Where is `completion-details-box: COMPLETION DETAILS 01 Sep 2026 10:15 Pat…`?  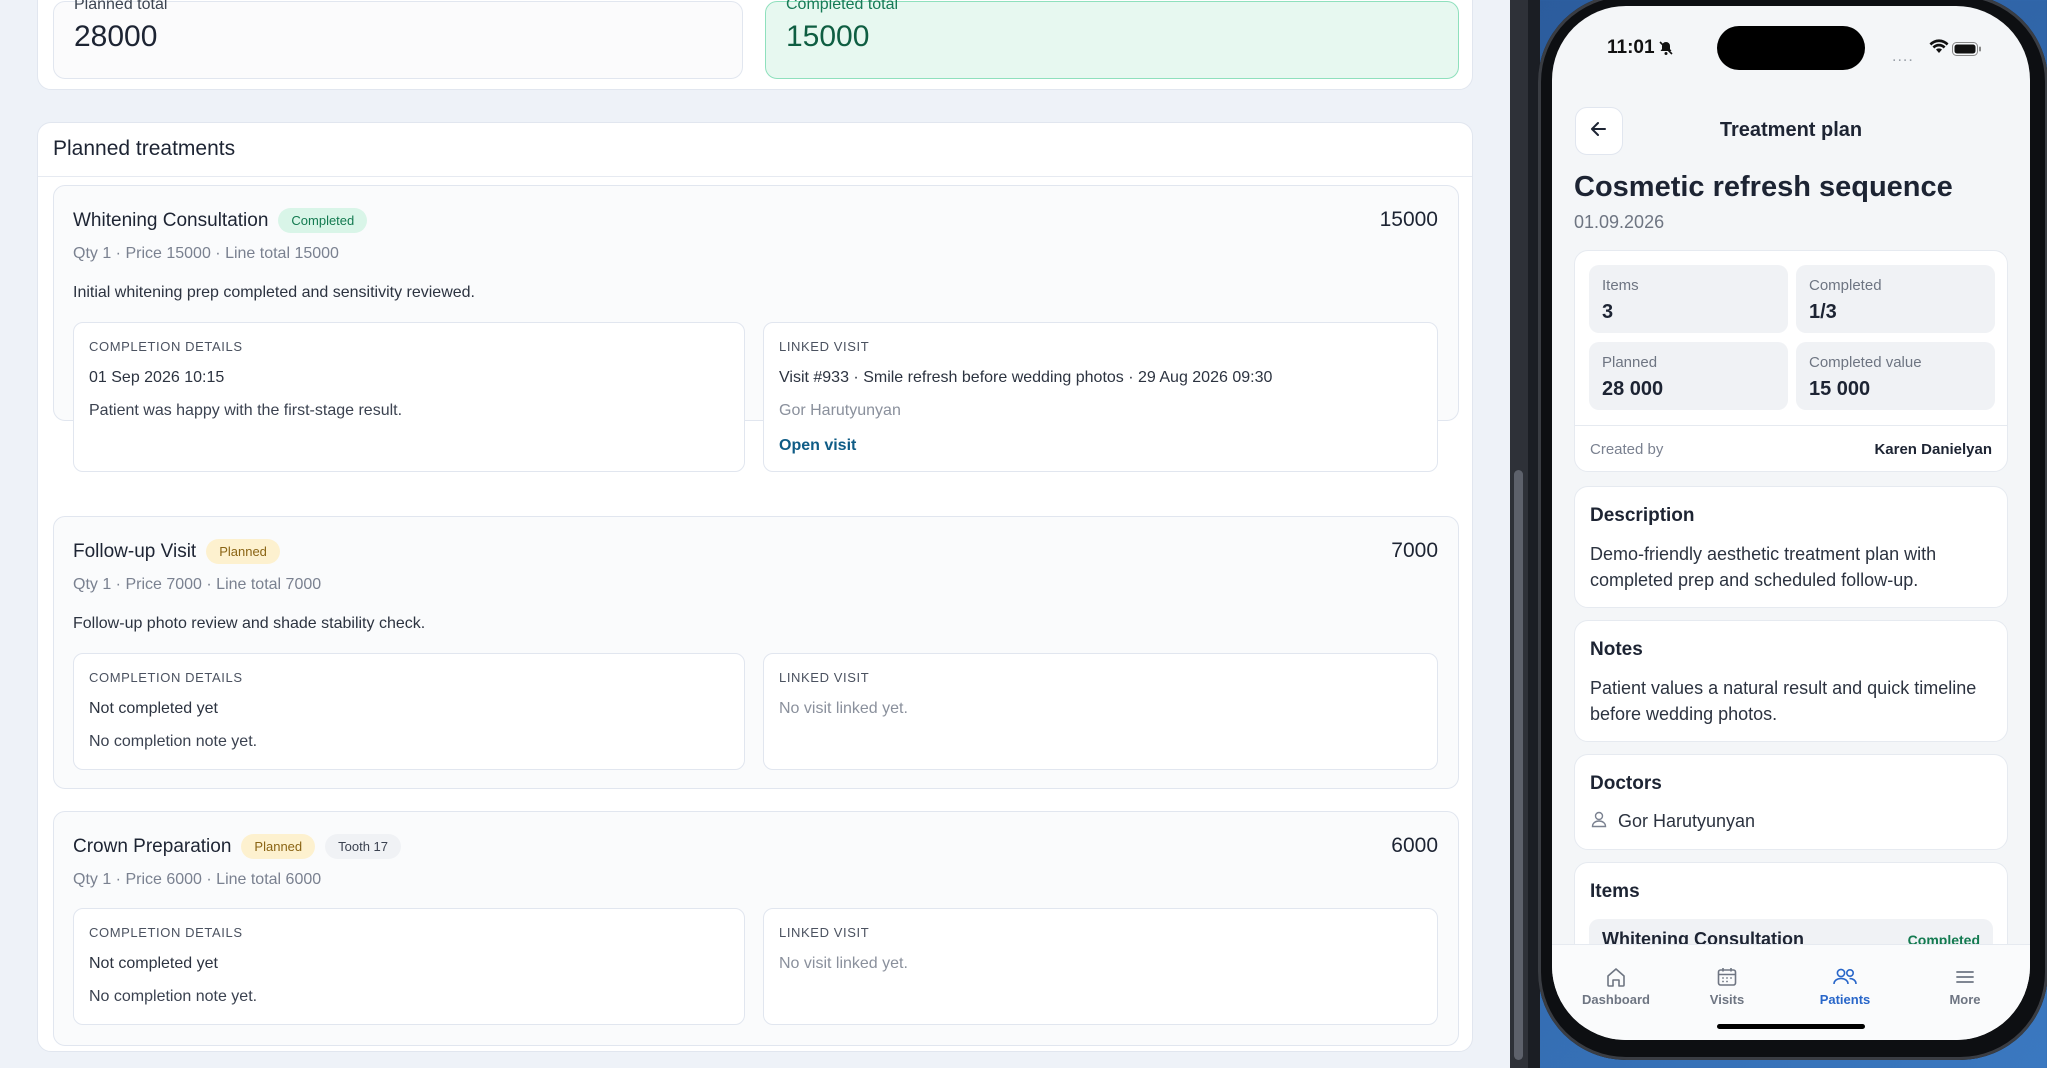
completion-details-box: COMPLETION DETAILS 01 Sep 2026 10:15 Pat… is located at coordinates (409, 397).